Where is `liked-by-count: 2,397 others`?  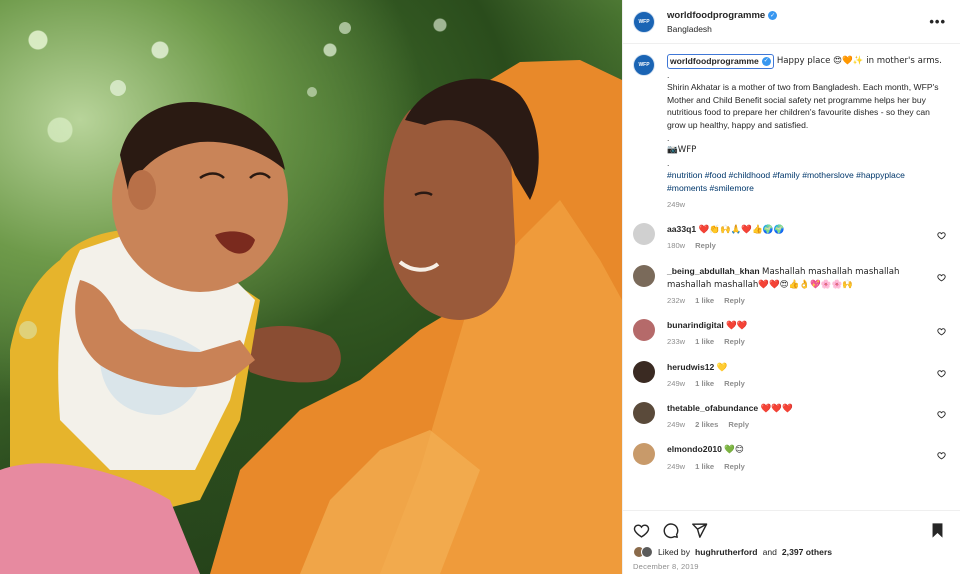
liked-by-count: 2,397 others is located at coordinates (807, 552).